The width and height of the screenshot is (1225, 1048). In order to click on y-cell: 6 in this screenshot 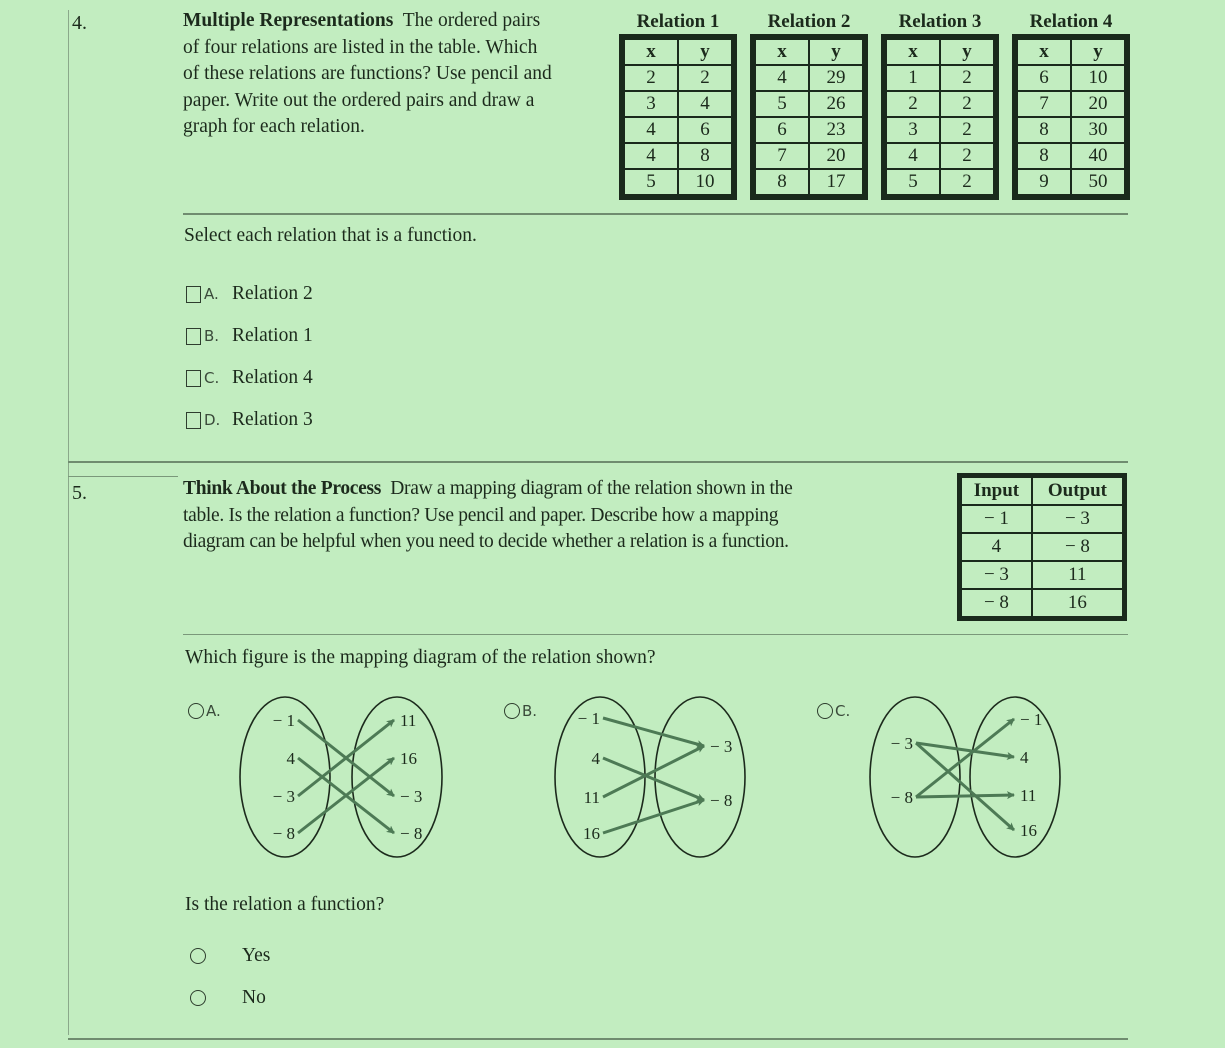, I will do `click(706, 130)`.